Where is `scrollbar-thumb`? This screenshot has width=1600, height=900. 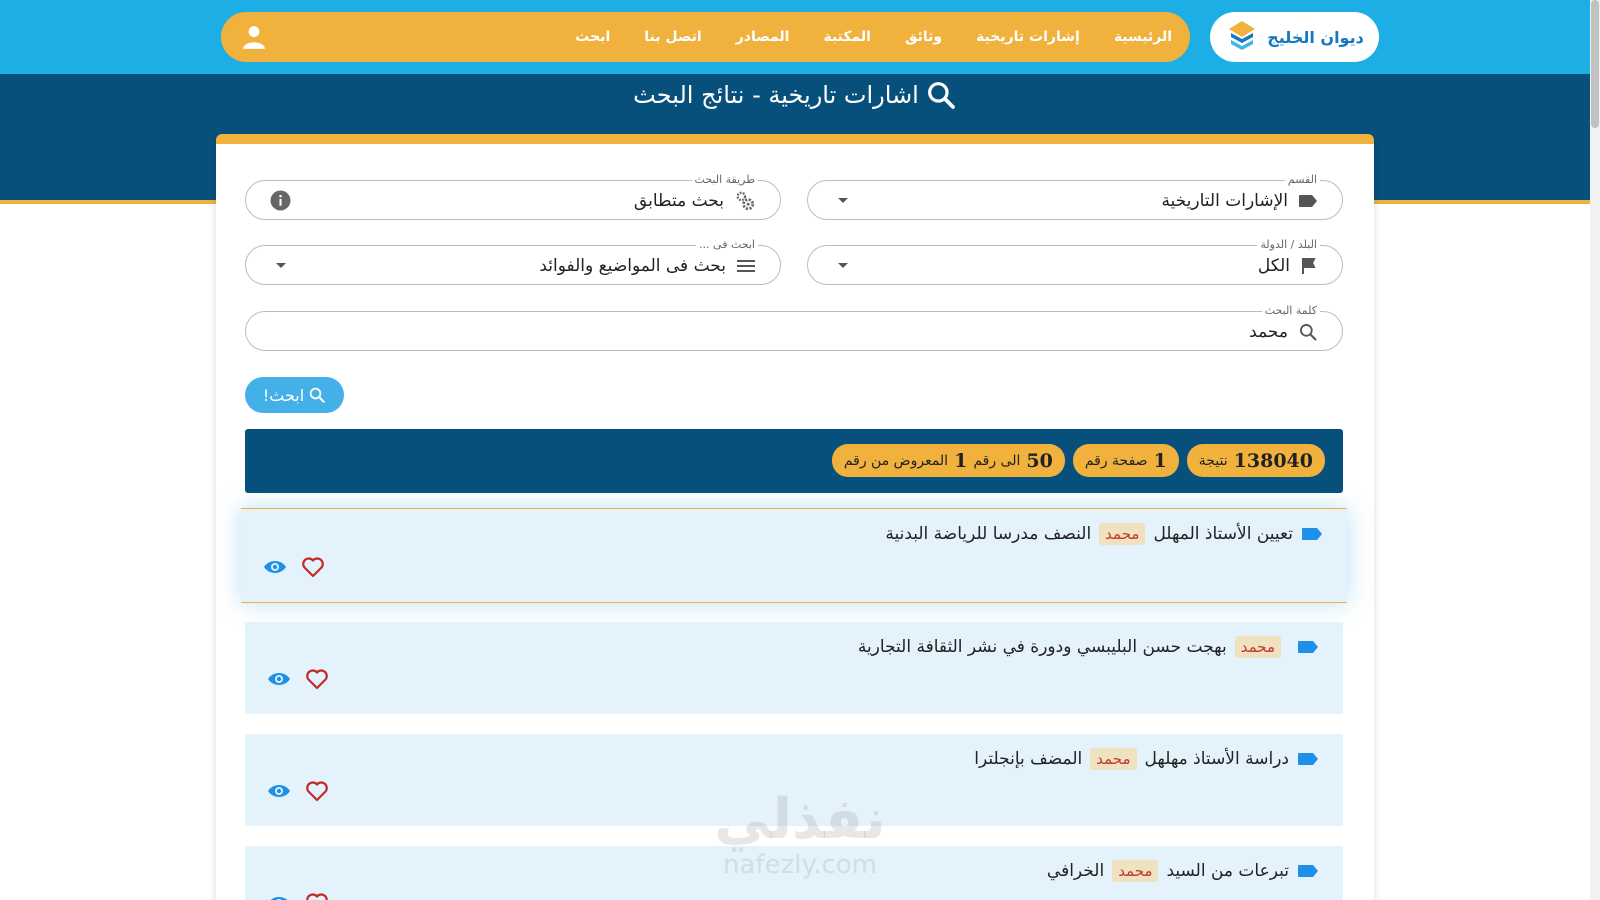
scrollbar-thumb is located at coordinates (1595, 64).